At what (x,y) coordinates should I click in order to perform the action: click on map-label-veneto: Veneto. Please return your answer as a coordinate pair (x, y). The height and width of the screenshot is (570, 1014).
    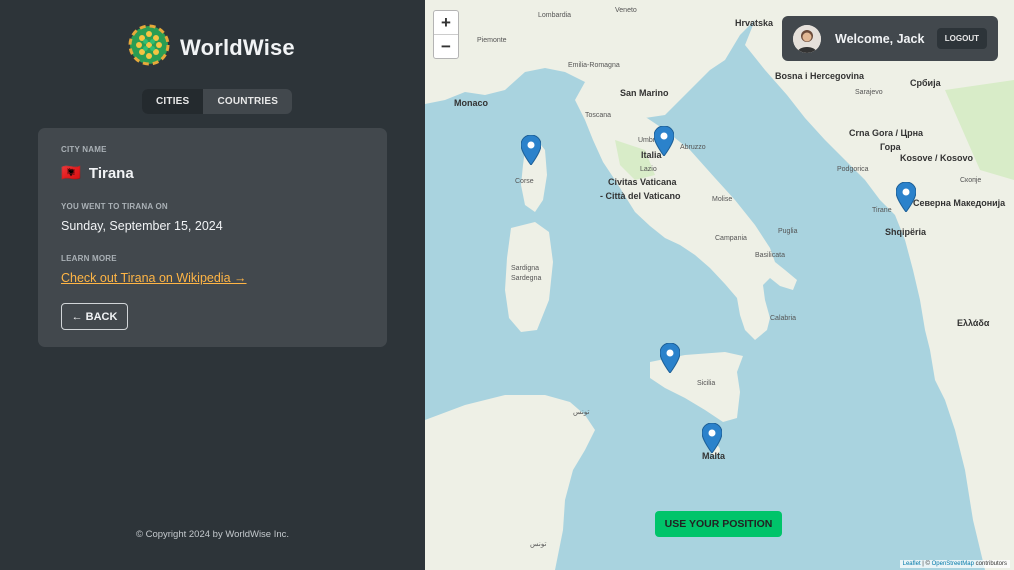
    Looking at the image, I should click on (626, 10).